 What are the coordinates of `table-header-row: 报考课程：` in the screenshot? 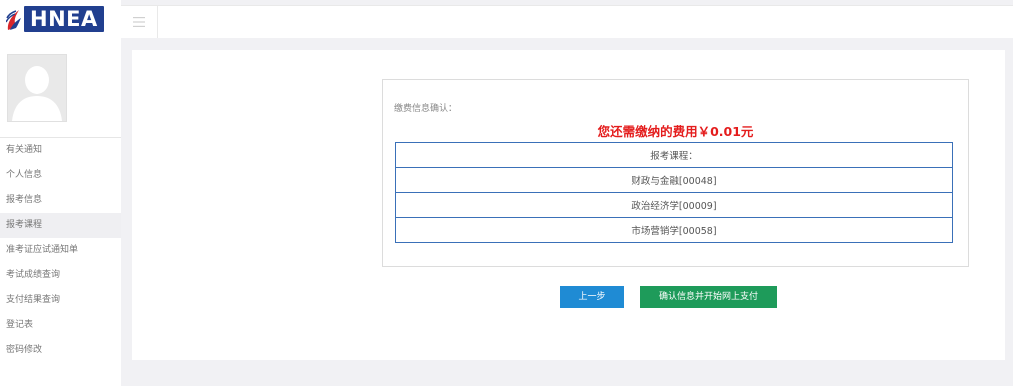 It's located at (674, 155).